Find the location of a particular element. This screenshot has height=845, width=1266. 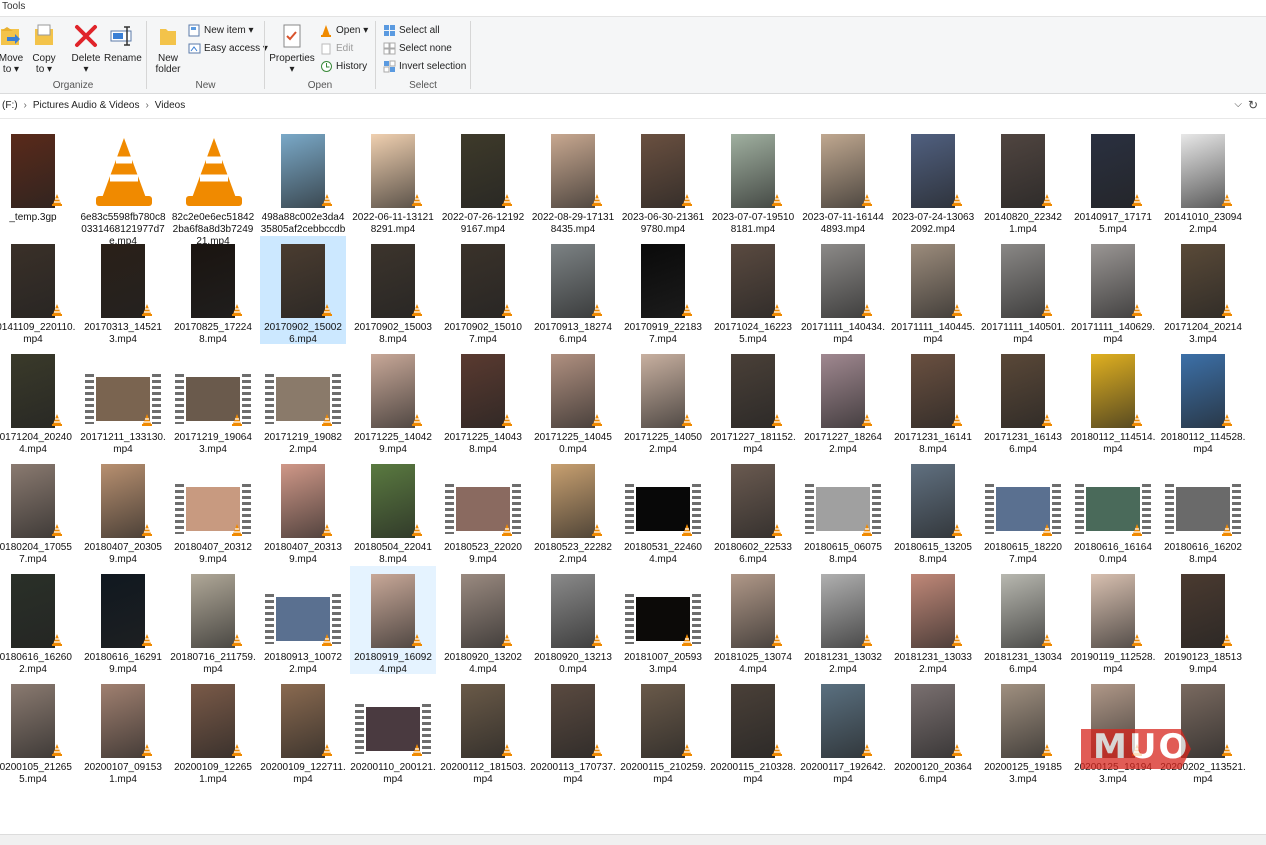

file-item: 20180407_203059.mp4 is located at coordinates (123, 510).